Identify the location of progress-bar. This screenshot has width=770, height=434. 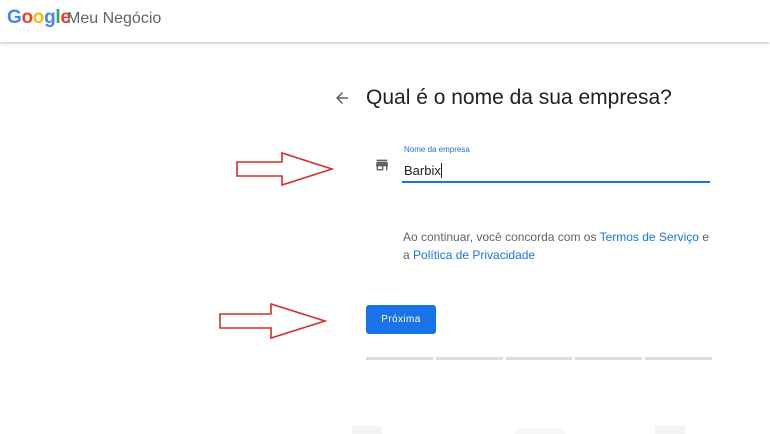
(539, 358).